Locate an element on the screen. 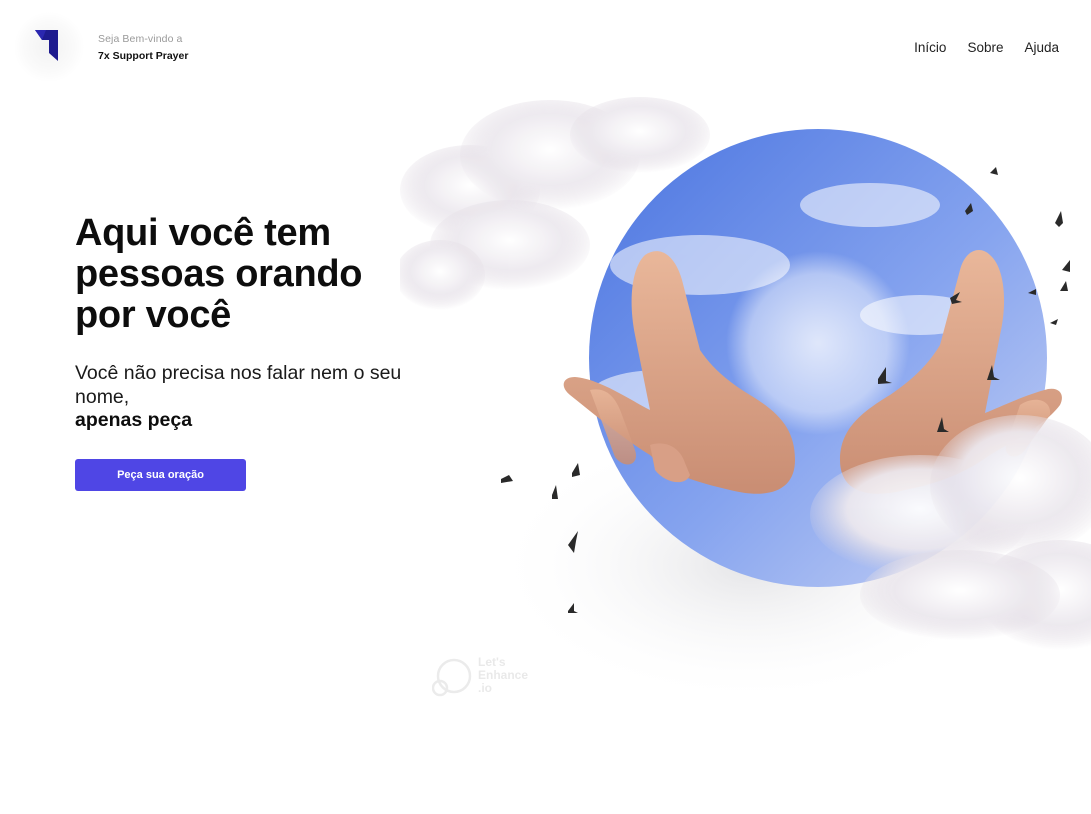 This screenshot has height=814, width=1091. watermark-text: Let's Enhance .io is located at coordinates (503, 675).